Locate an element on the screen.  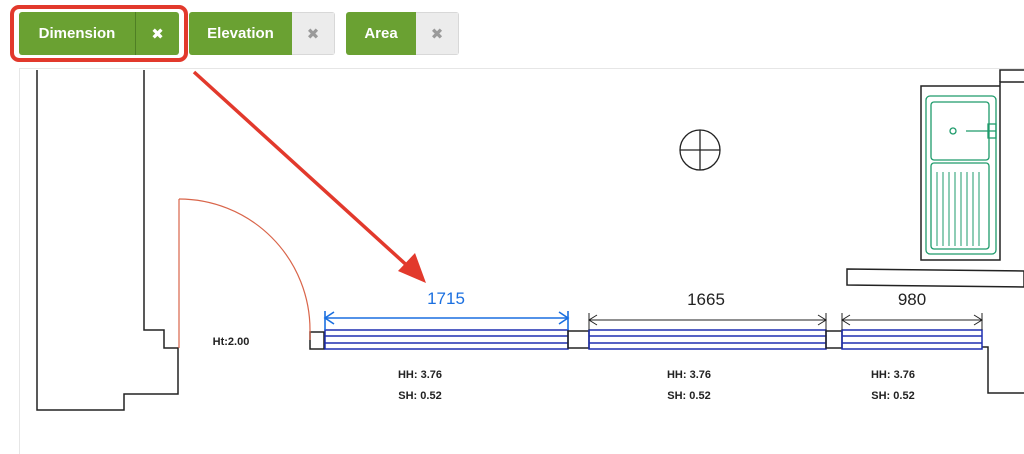
door-swing is located at coordinates (244, 273).